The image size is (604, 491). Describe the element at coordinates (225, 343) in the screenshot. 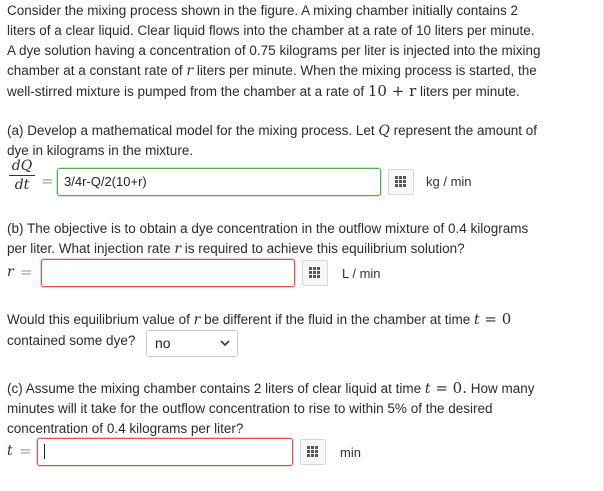

I see `chevron-down-icon` at that location.